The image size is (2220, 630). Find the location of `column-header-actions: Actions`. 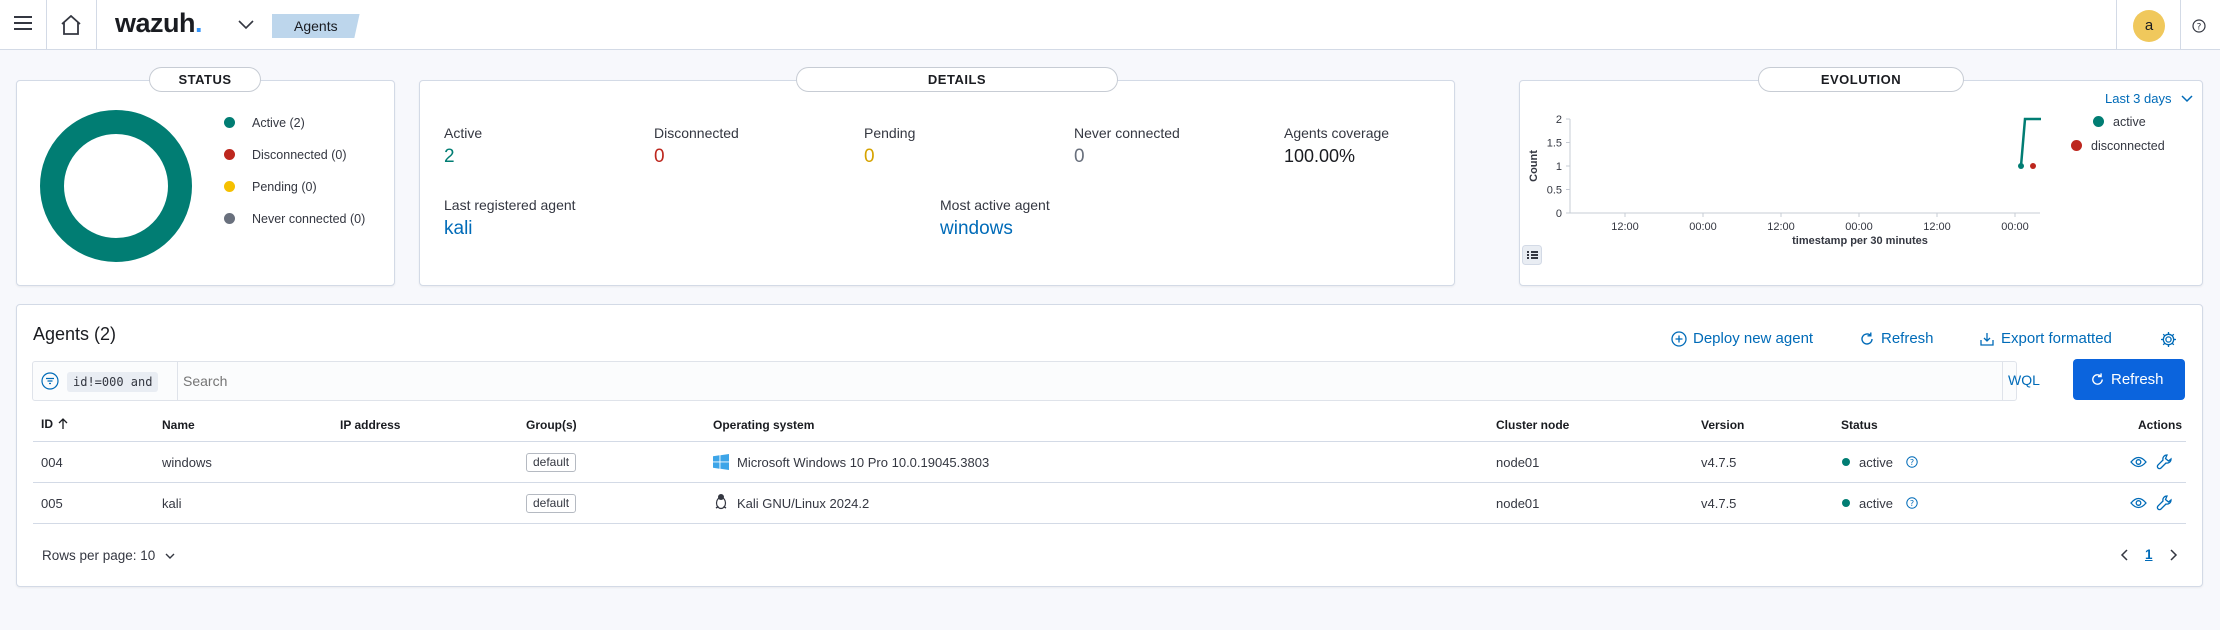

column-header-actions: Actions is located at coordinates (2160, 425).